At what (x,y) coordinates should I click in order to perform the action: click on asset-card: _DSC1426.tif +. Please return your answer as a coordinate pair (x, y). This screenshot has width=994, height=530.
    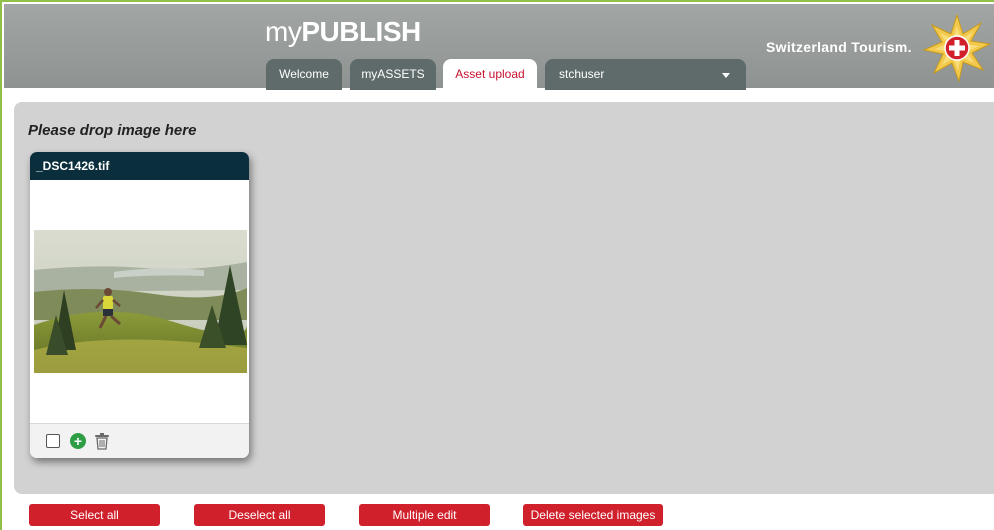
    Looking at the image, I should click on (139, 305).